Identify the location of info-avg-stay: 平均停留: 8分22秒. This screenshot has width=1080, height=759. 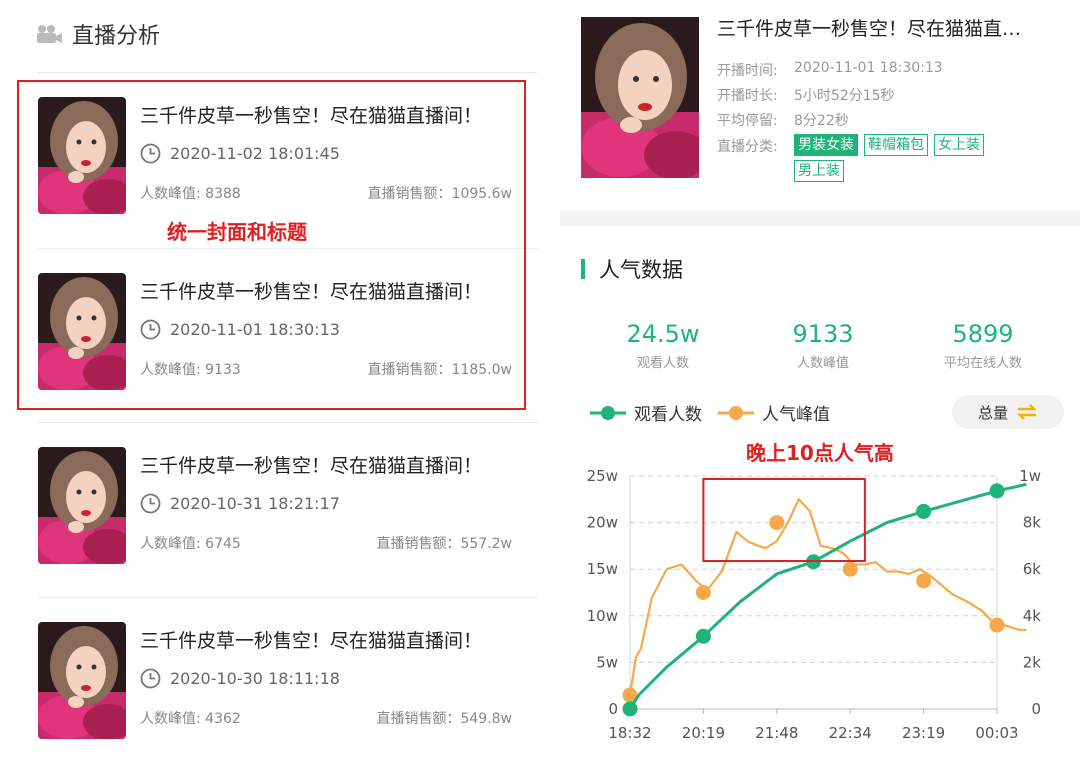
(783, 120).